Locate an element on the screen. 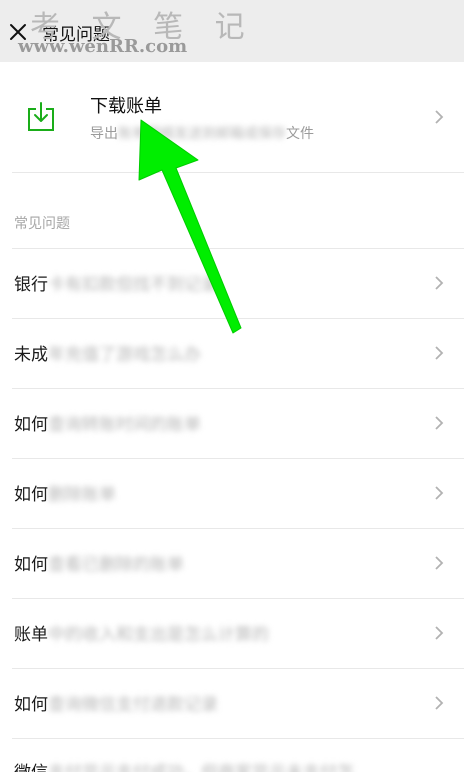  faq-item-visible: 未成 is located at coordinates (31, 355).